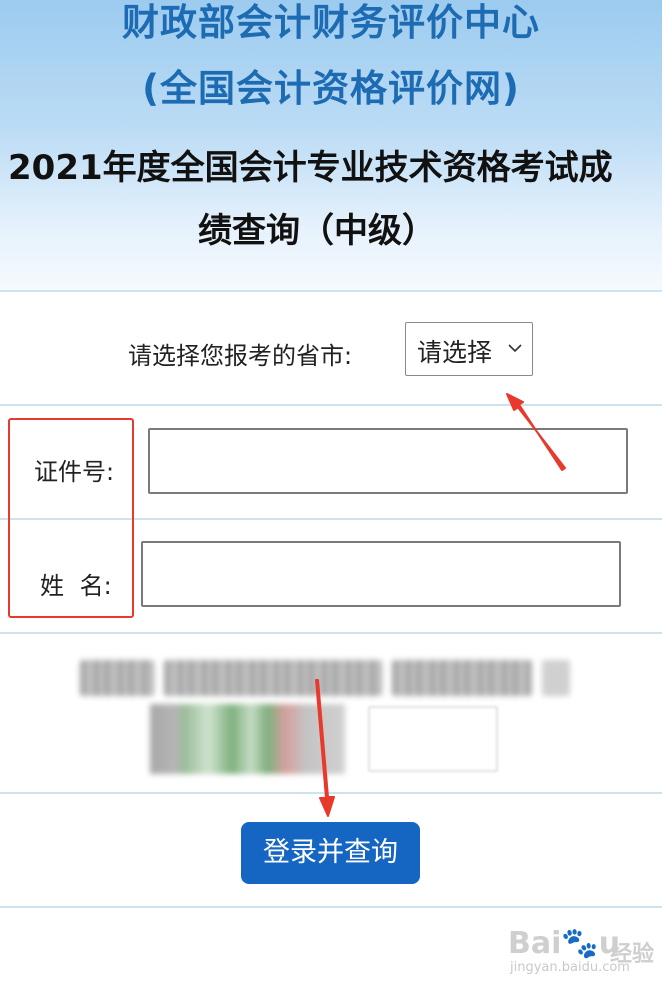 Image resolution: width=662 pixels, height=992 pixels. Describe the element at coordinates (515, 348) in the screenshot. I see `chevron-down-icon` at that location.